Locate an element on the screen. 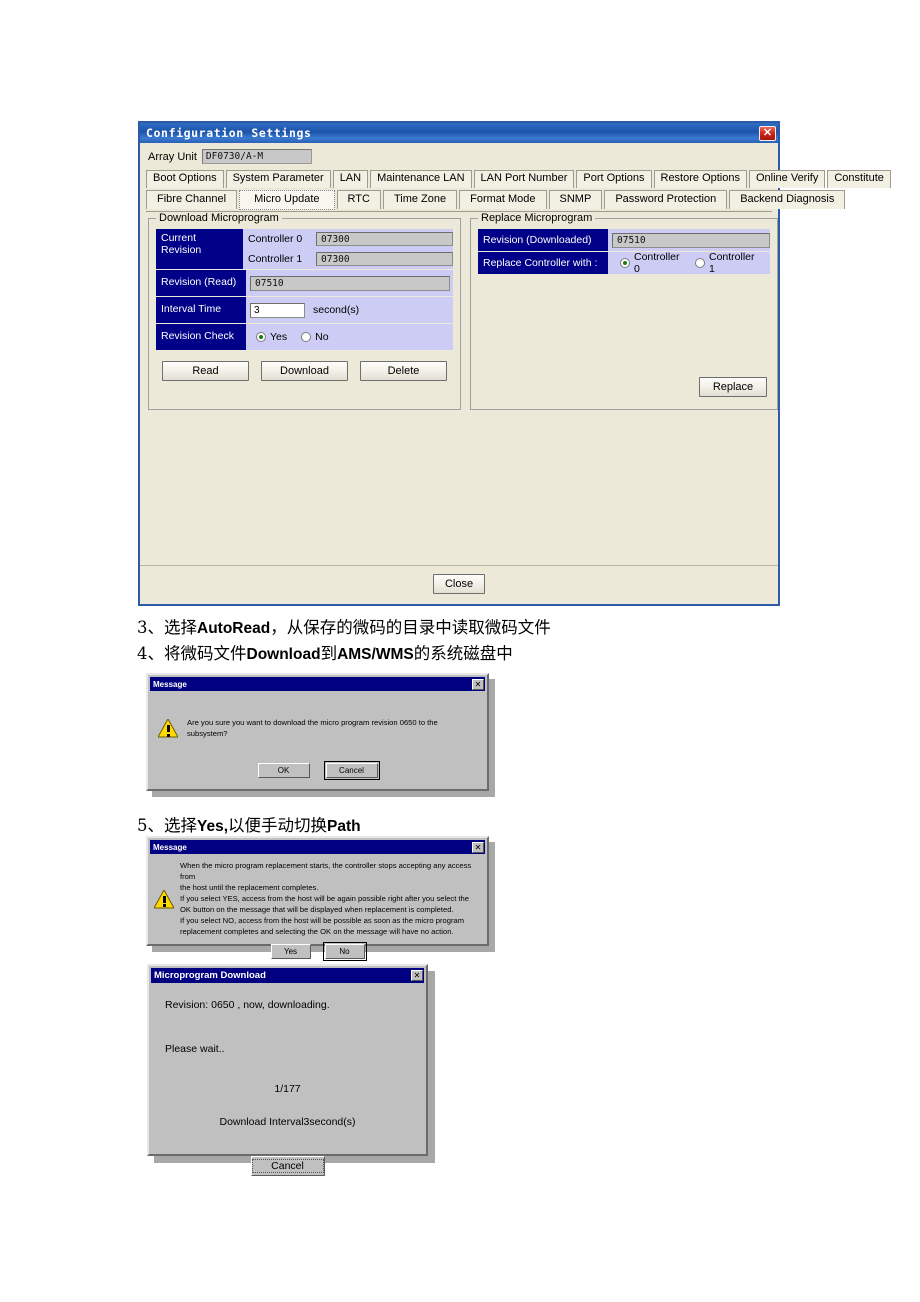 This screenshot has width=920, height=1302. dialog-titlebar: Microprogram Download ✕ is located at coordinates (287, 975).